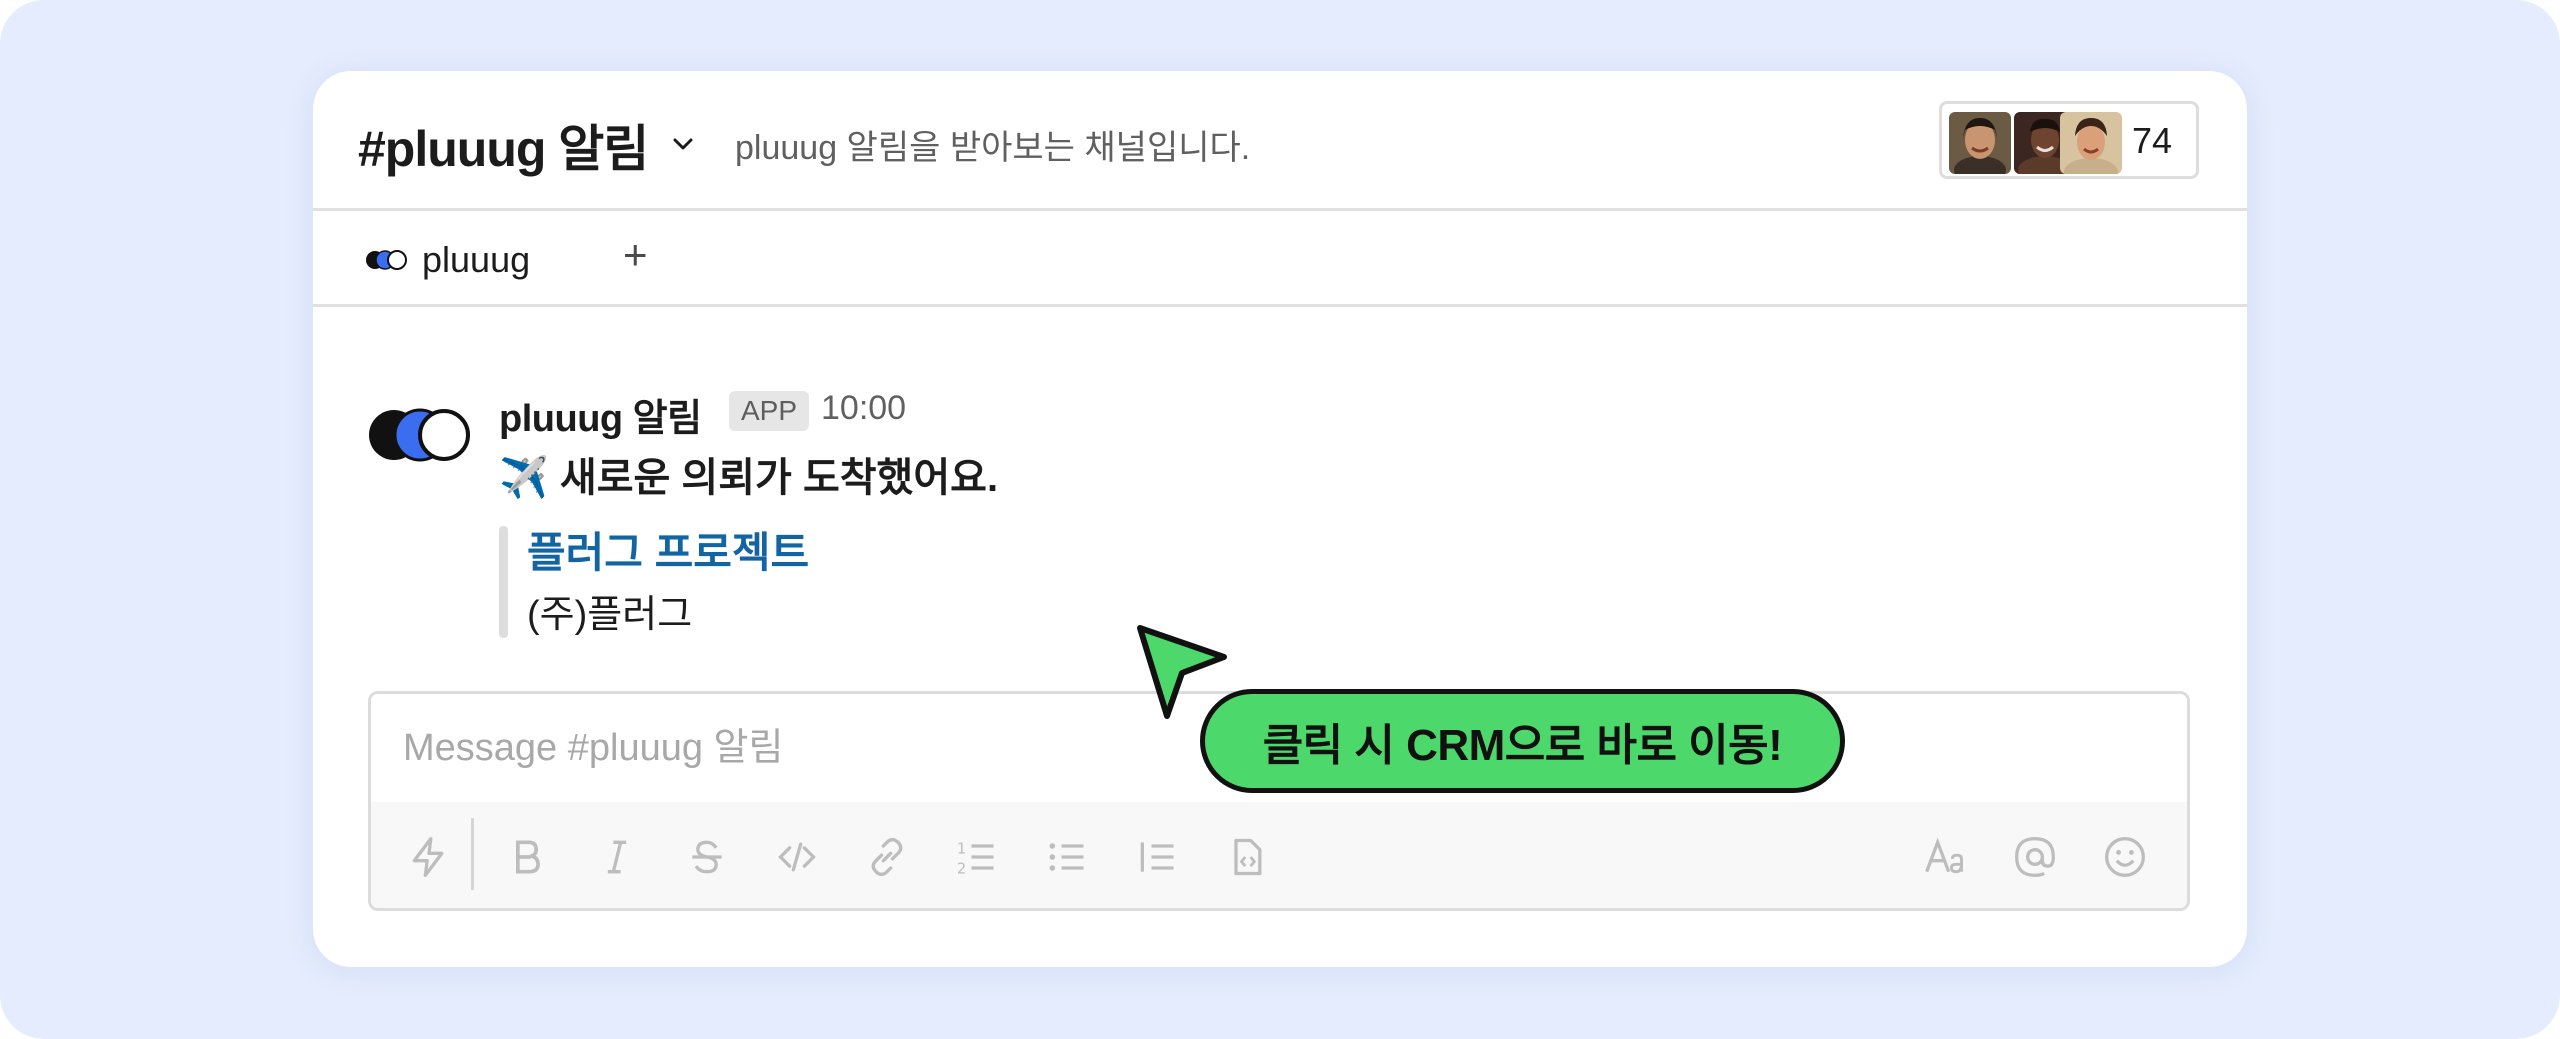  Describe the element at coordinates (749, 478) in the screenshot. I see `message-text: ✈️ 새로운 의뢰가 도착했어요.` at that location.